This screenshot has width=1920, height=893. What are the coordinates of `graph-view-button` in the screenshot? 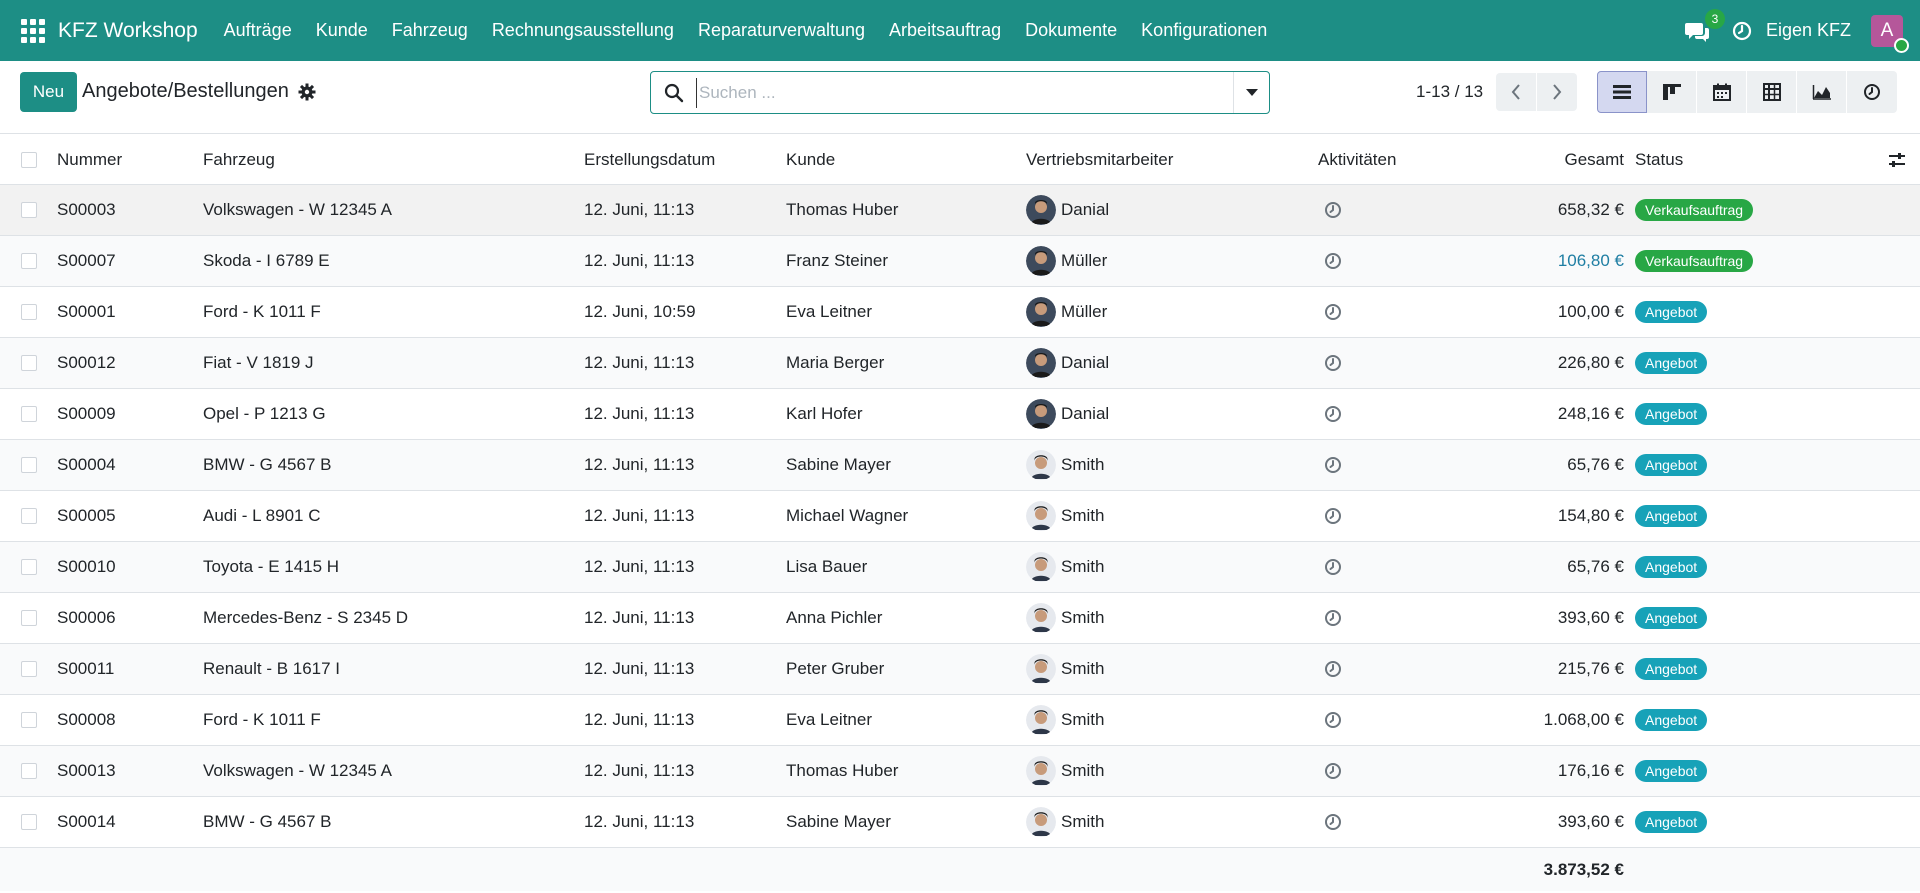 It's located at (1822, 92).